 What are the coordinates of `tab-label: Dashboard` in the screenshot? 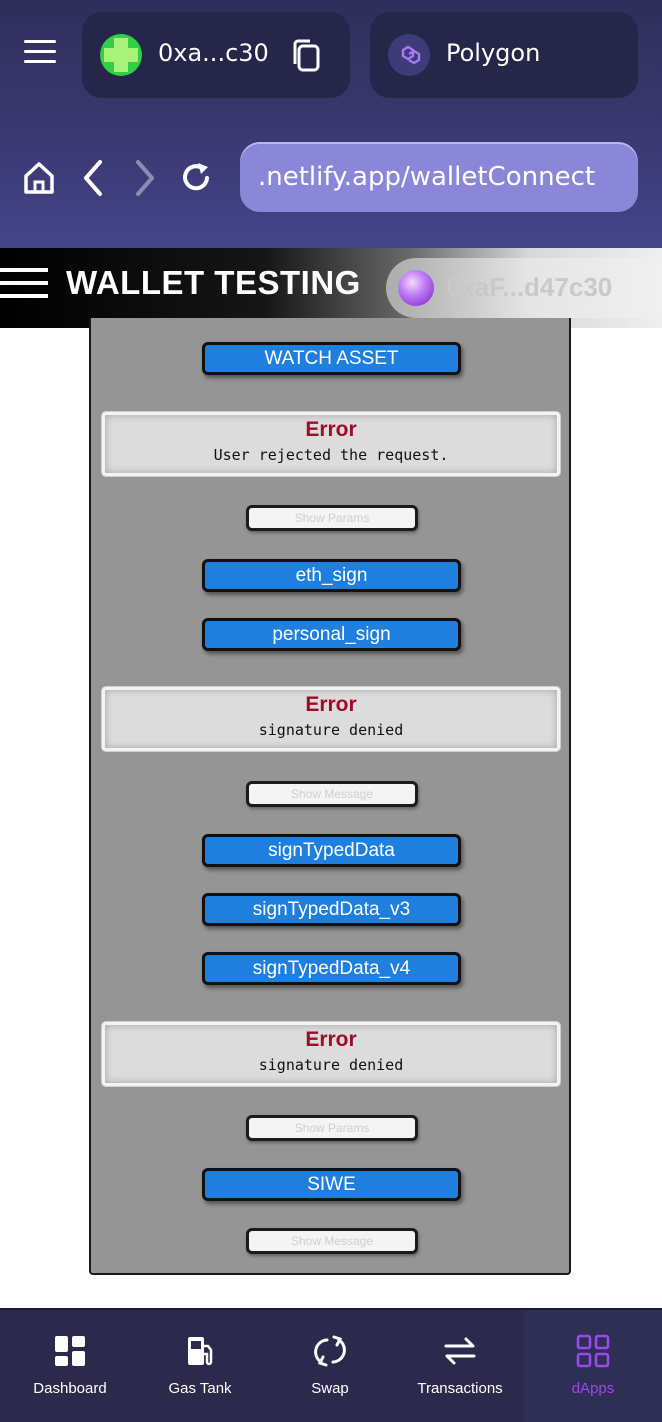 It's located at (70, 1388).